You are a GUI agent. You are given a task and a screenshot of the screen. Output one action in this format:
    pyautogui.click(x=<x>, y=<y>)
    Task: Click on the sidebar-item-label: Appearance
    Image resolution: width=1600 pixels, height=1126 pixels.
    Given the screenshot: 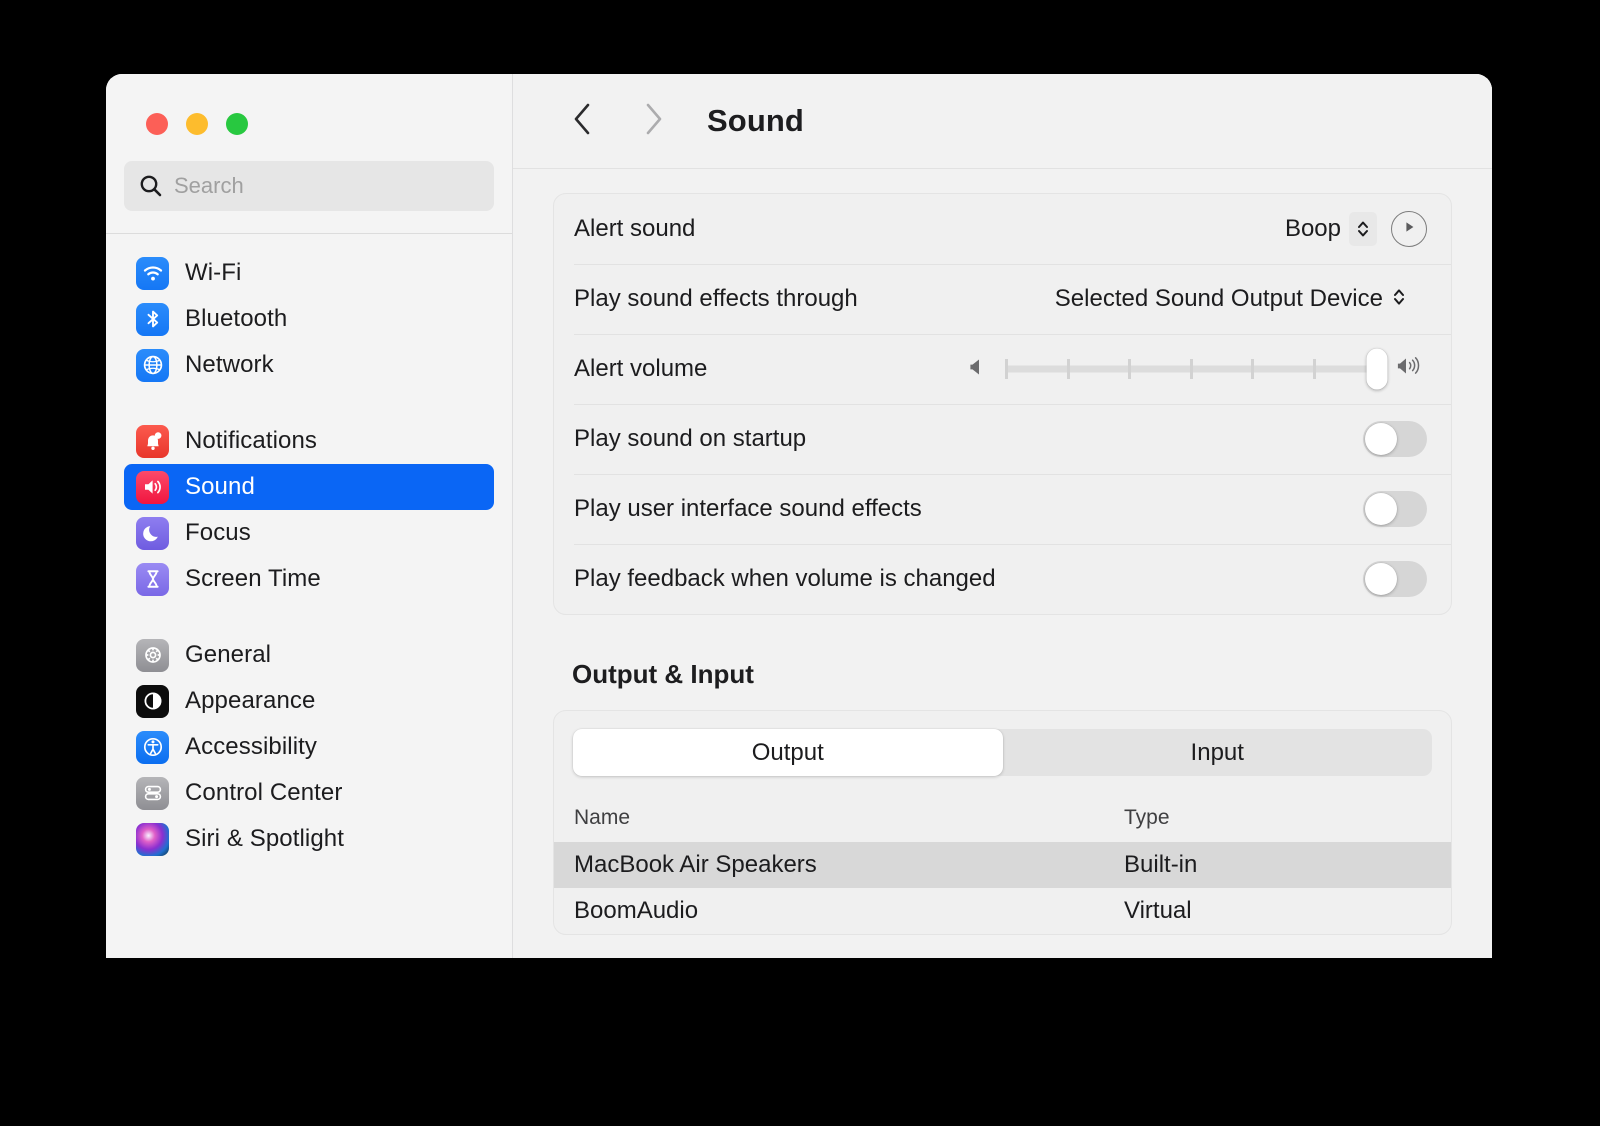 What is the action you would take?
    pyautogui.click(x=250, y=700)
    